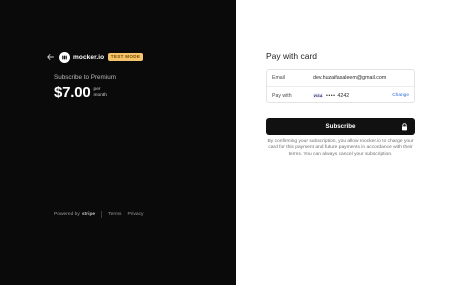 This screenshot has width=474, height=285. I want to click on email-value: dev.huzaifasaleem@gmail.com, so click(350, 78).